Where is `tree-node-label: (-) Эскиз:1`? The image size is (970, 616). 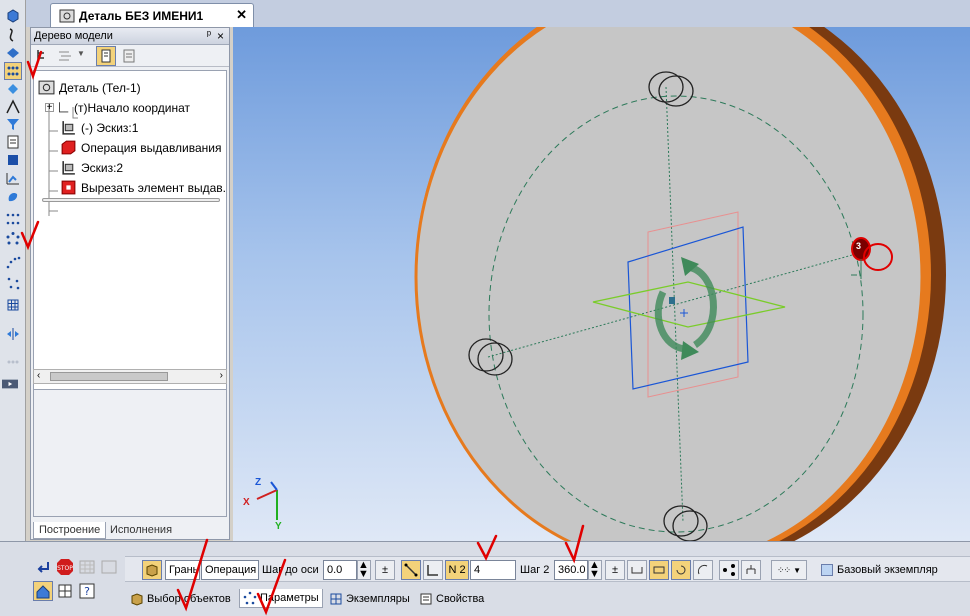 tree-node-label: (-) Эскиз:1 is located at coordinates (110, 127).